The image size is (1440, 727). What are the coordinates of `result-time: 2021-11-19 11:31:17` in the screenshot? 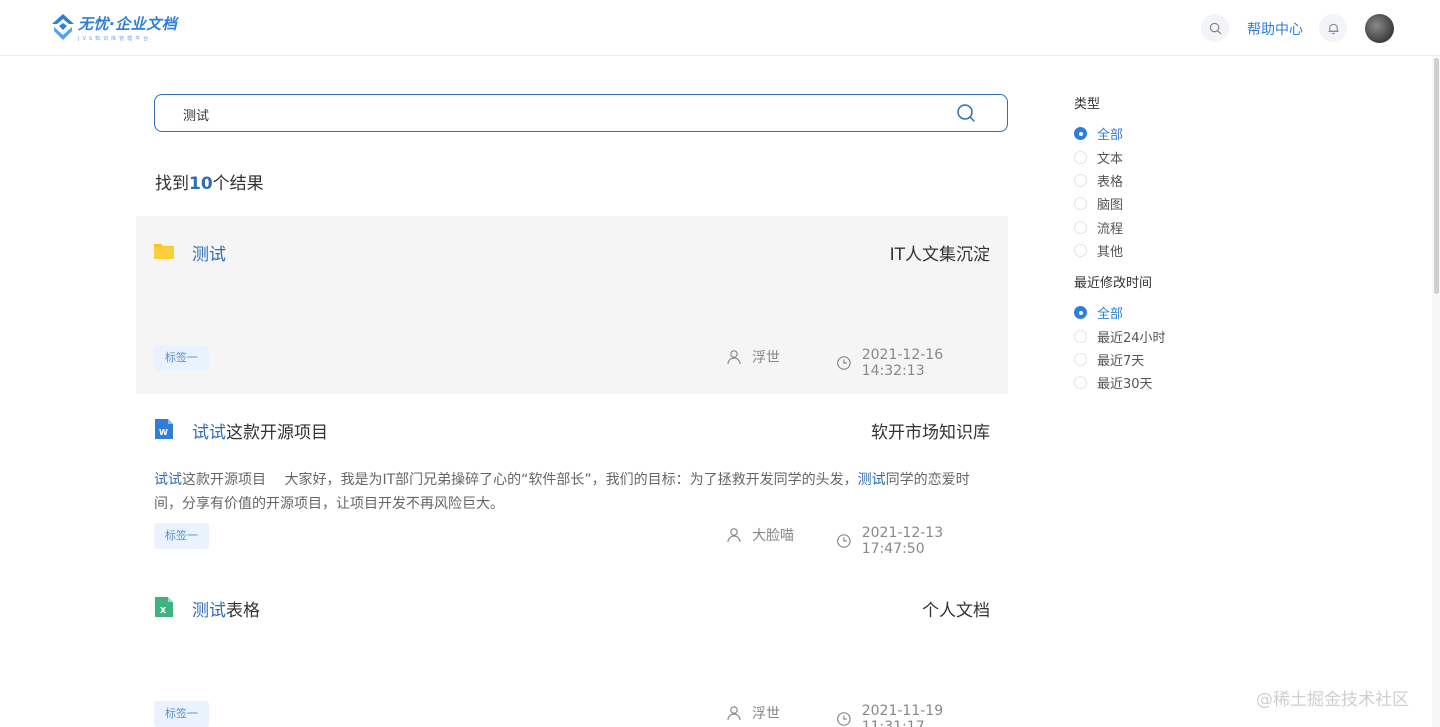 It's located at (922, 715).